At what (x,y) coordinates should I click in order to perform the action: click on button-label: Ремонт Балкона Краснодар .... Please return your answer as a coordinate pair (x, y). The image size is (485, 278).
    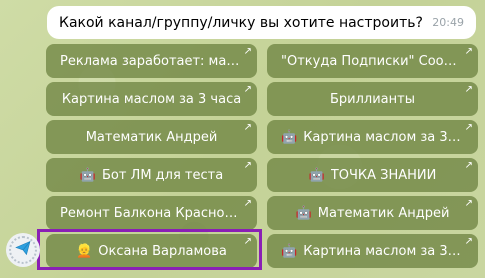
    Looking at the image, I should click on (151, 213).